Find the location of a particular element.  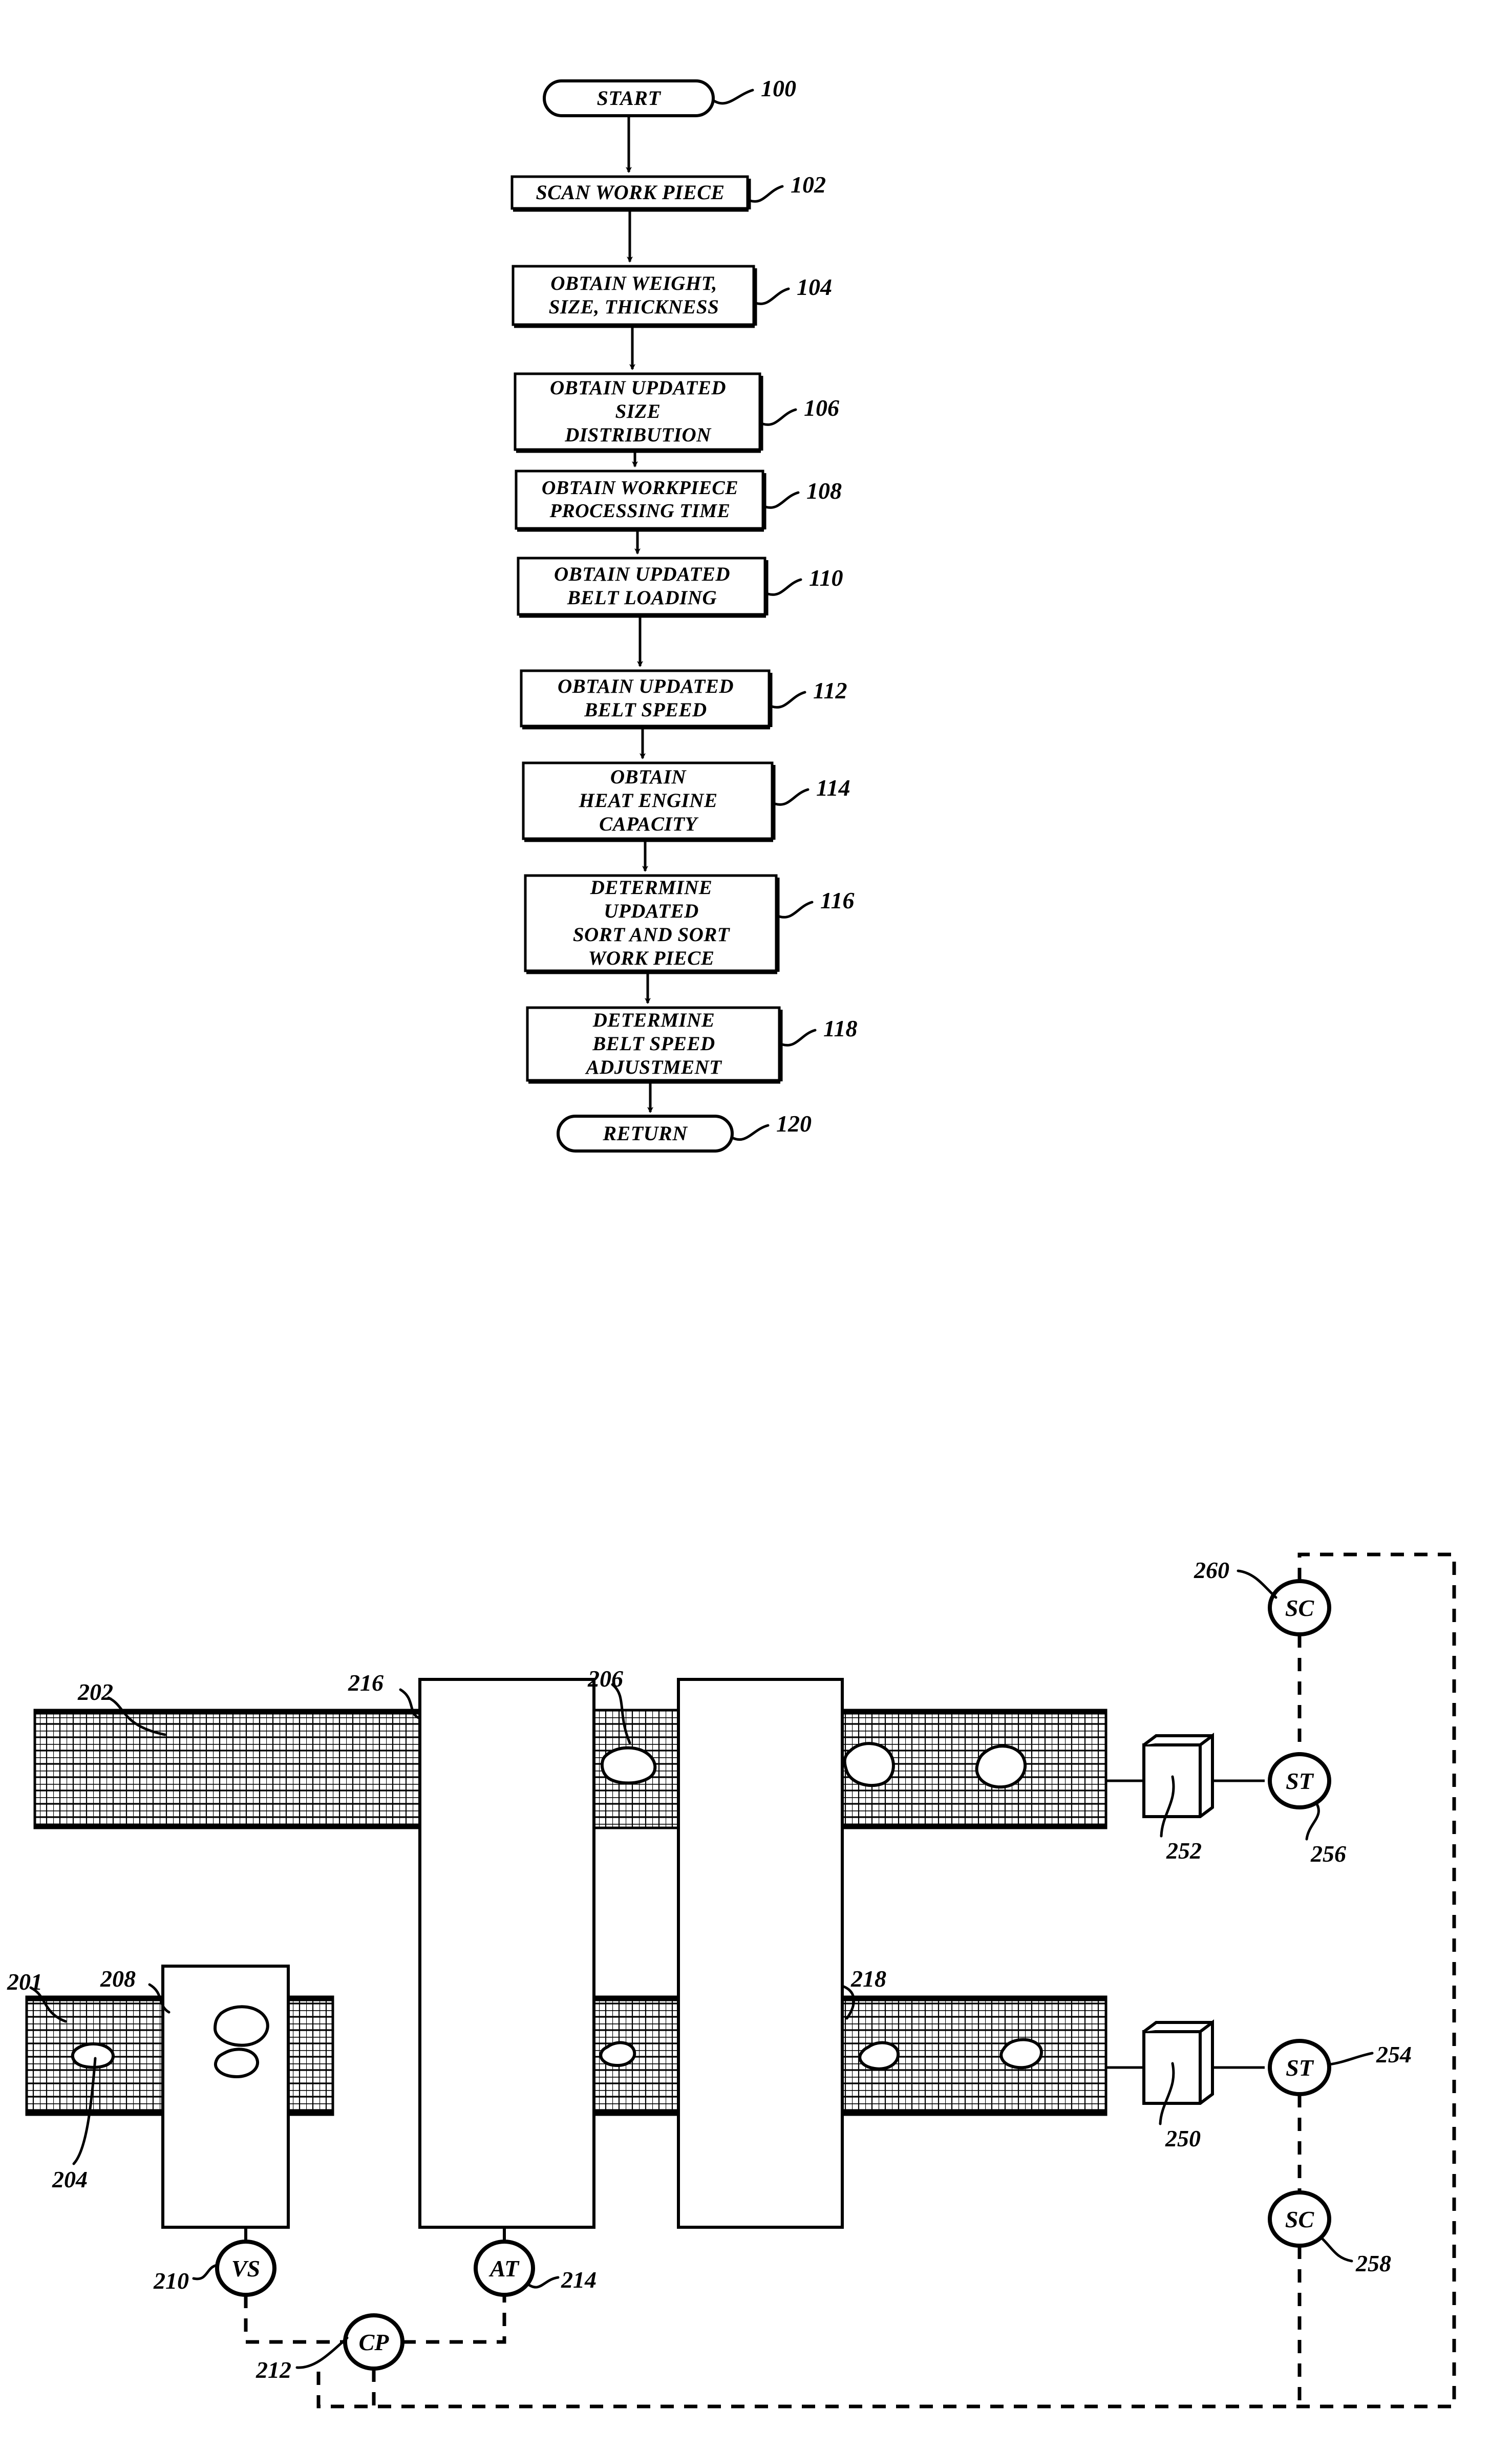

ref-202: 202 is located at coordinates (95, 1692).